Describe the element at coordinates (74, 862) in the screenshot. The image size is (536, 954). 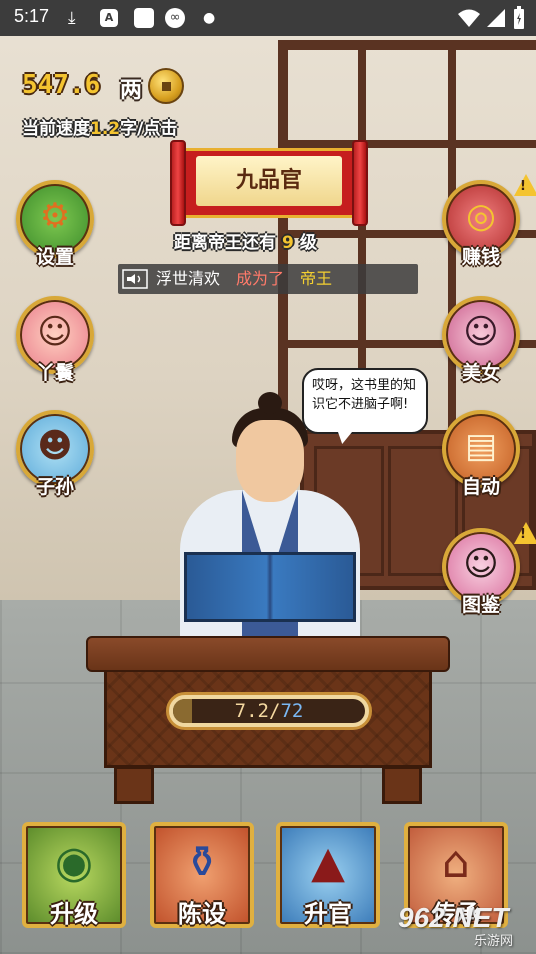
I see `jade-medallion-icon: ◉` at that location.